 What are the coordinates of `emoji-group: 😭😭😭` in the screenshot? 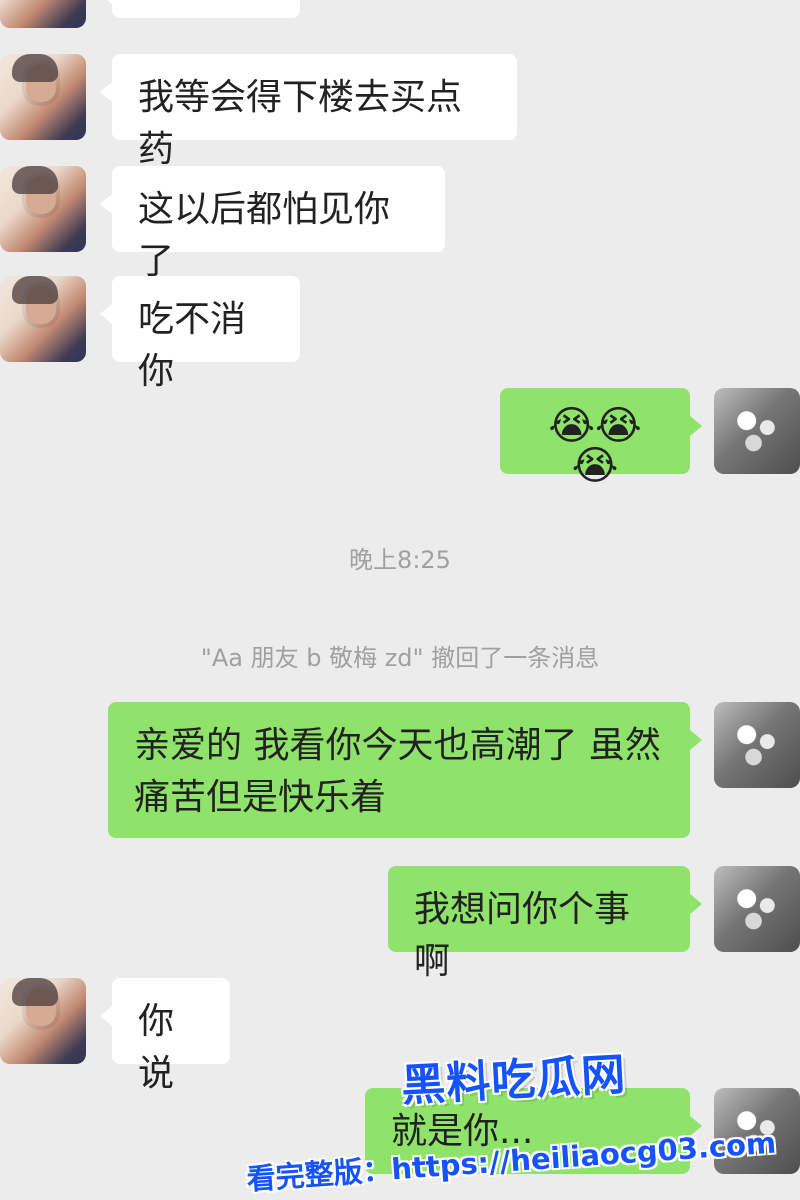 It's located at (595, 446).